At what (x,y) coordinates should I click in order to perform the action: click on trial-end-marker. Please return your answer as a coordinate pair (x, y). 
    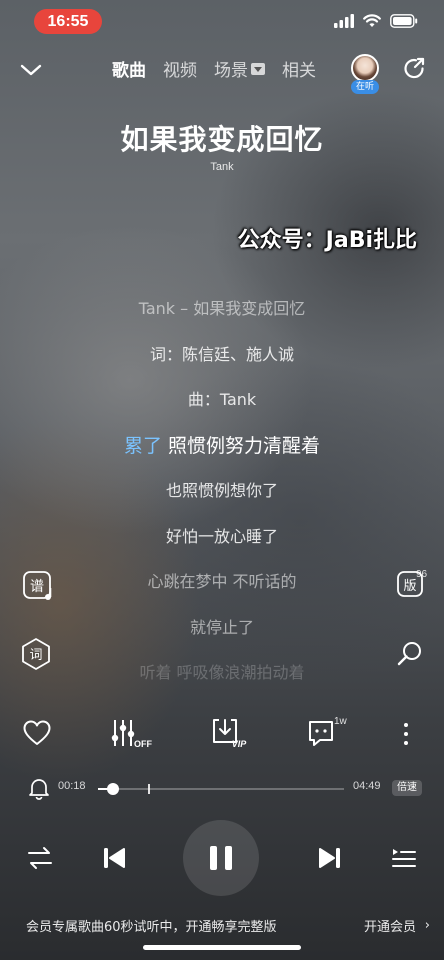
    Looking at the image, I should click on (148, 789).